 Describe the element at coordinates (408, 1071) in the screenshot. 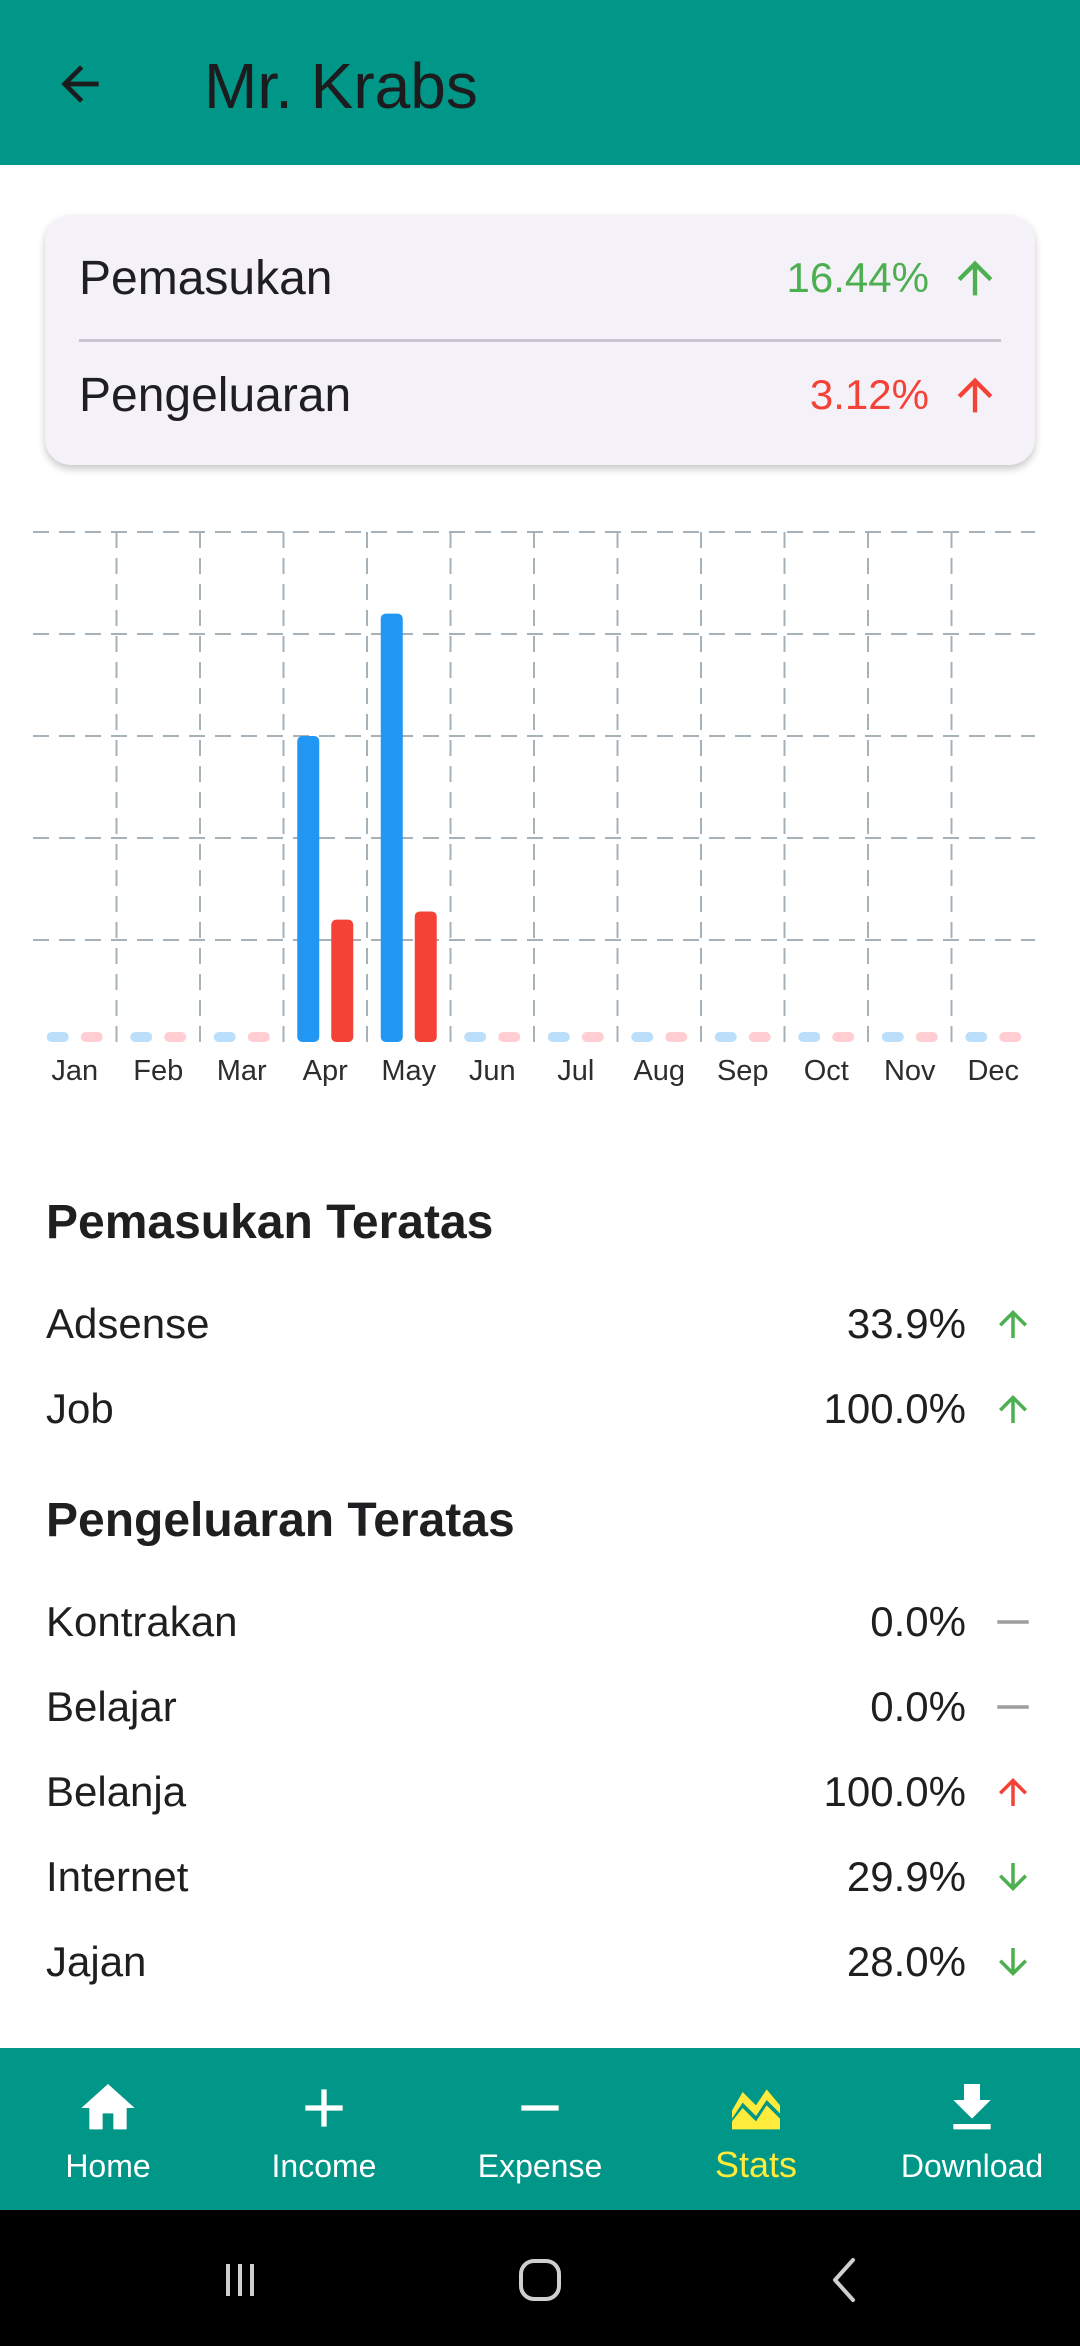

I see `x-axis-tick-label: May` at that location.